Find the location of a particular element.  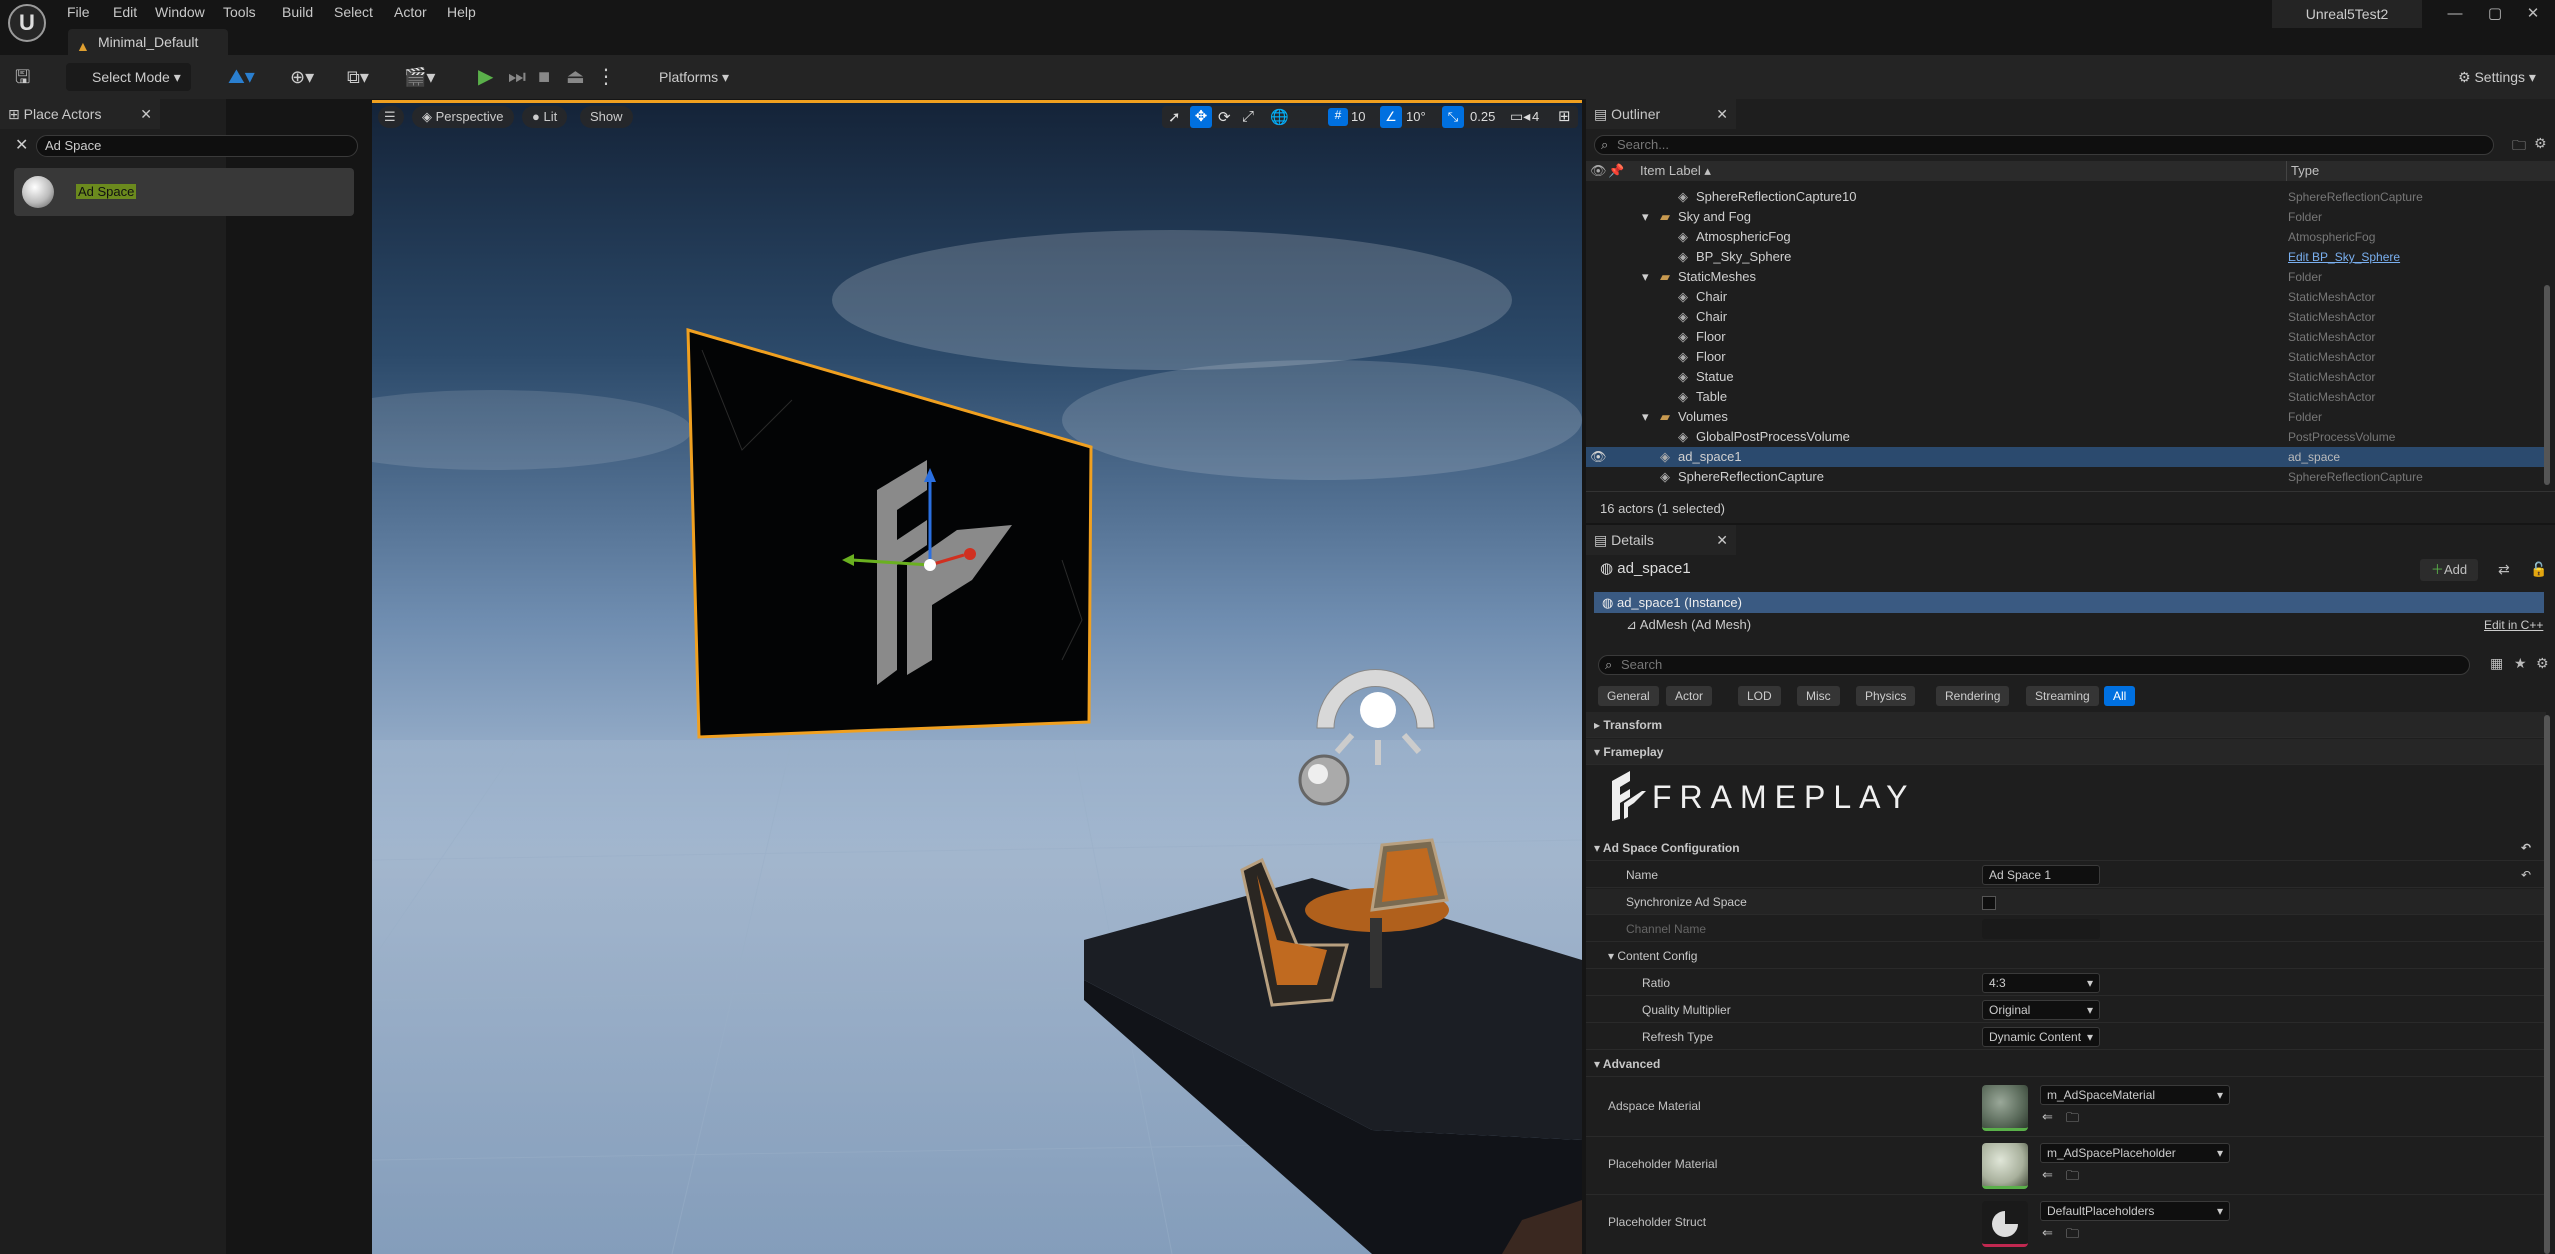

outliner-folder-row: ▾ ▰ StaticMeshes Folder is located at coordinates (2066, 277).